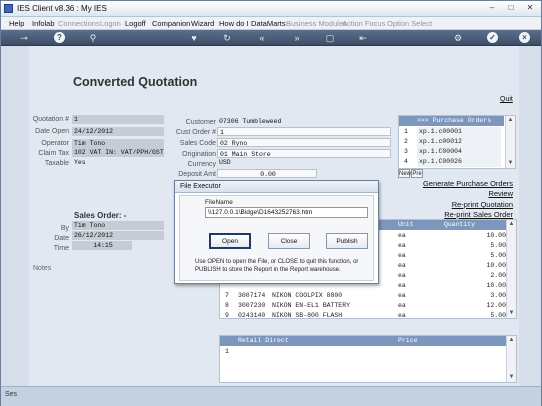 The height and width of the screenshot is (406, 542). Describe the element at coordinates (194, 38) in the screenshot. I see `heart-icon: ♥` at that location.